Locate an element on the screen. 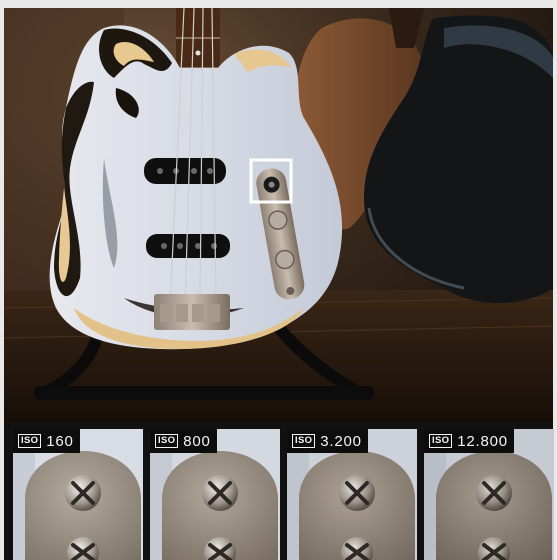  iso-badge: ISO 800 is located at coordinates (183, 441).